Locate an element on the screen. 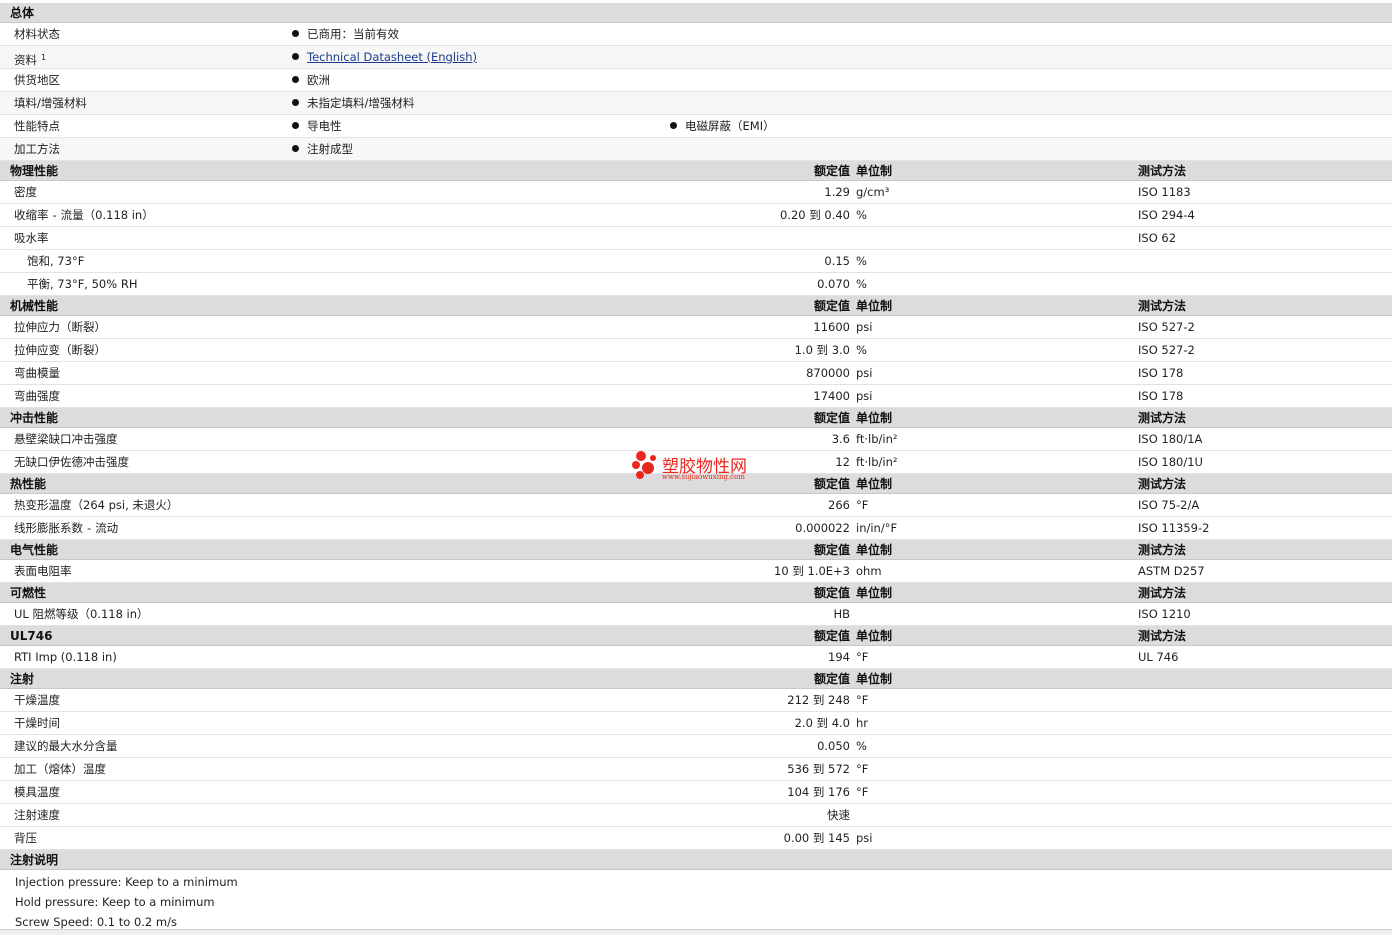 The height and width of the screenshot is (935, 1392). property-row: 密度 1.29 g/cm³ ISO 1183 is located at coordinates (696, 192).